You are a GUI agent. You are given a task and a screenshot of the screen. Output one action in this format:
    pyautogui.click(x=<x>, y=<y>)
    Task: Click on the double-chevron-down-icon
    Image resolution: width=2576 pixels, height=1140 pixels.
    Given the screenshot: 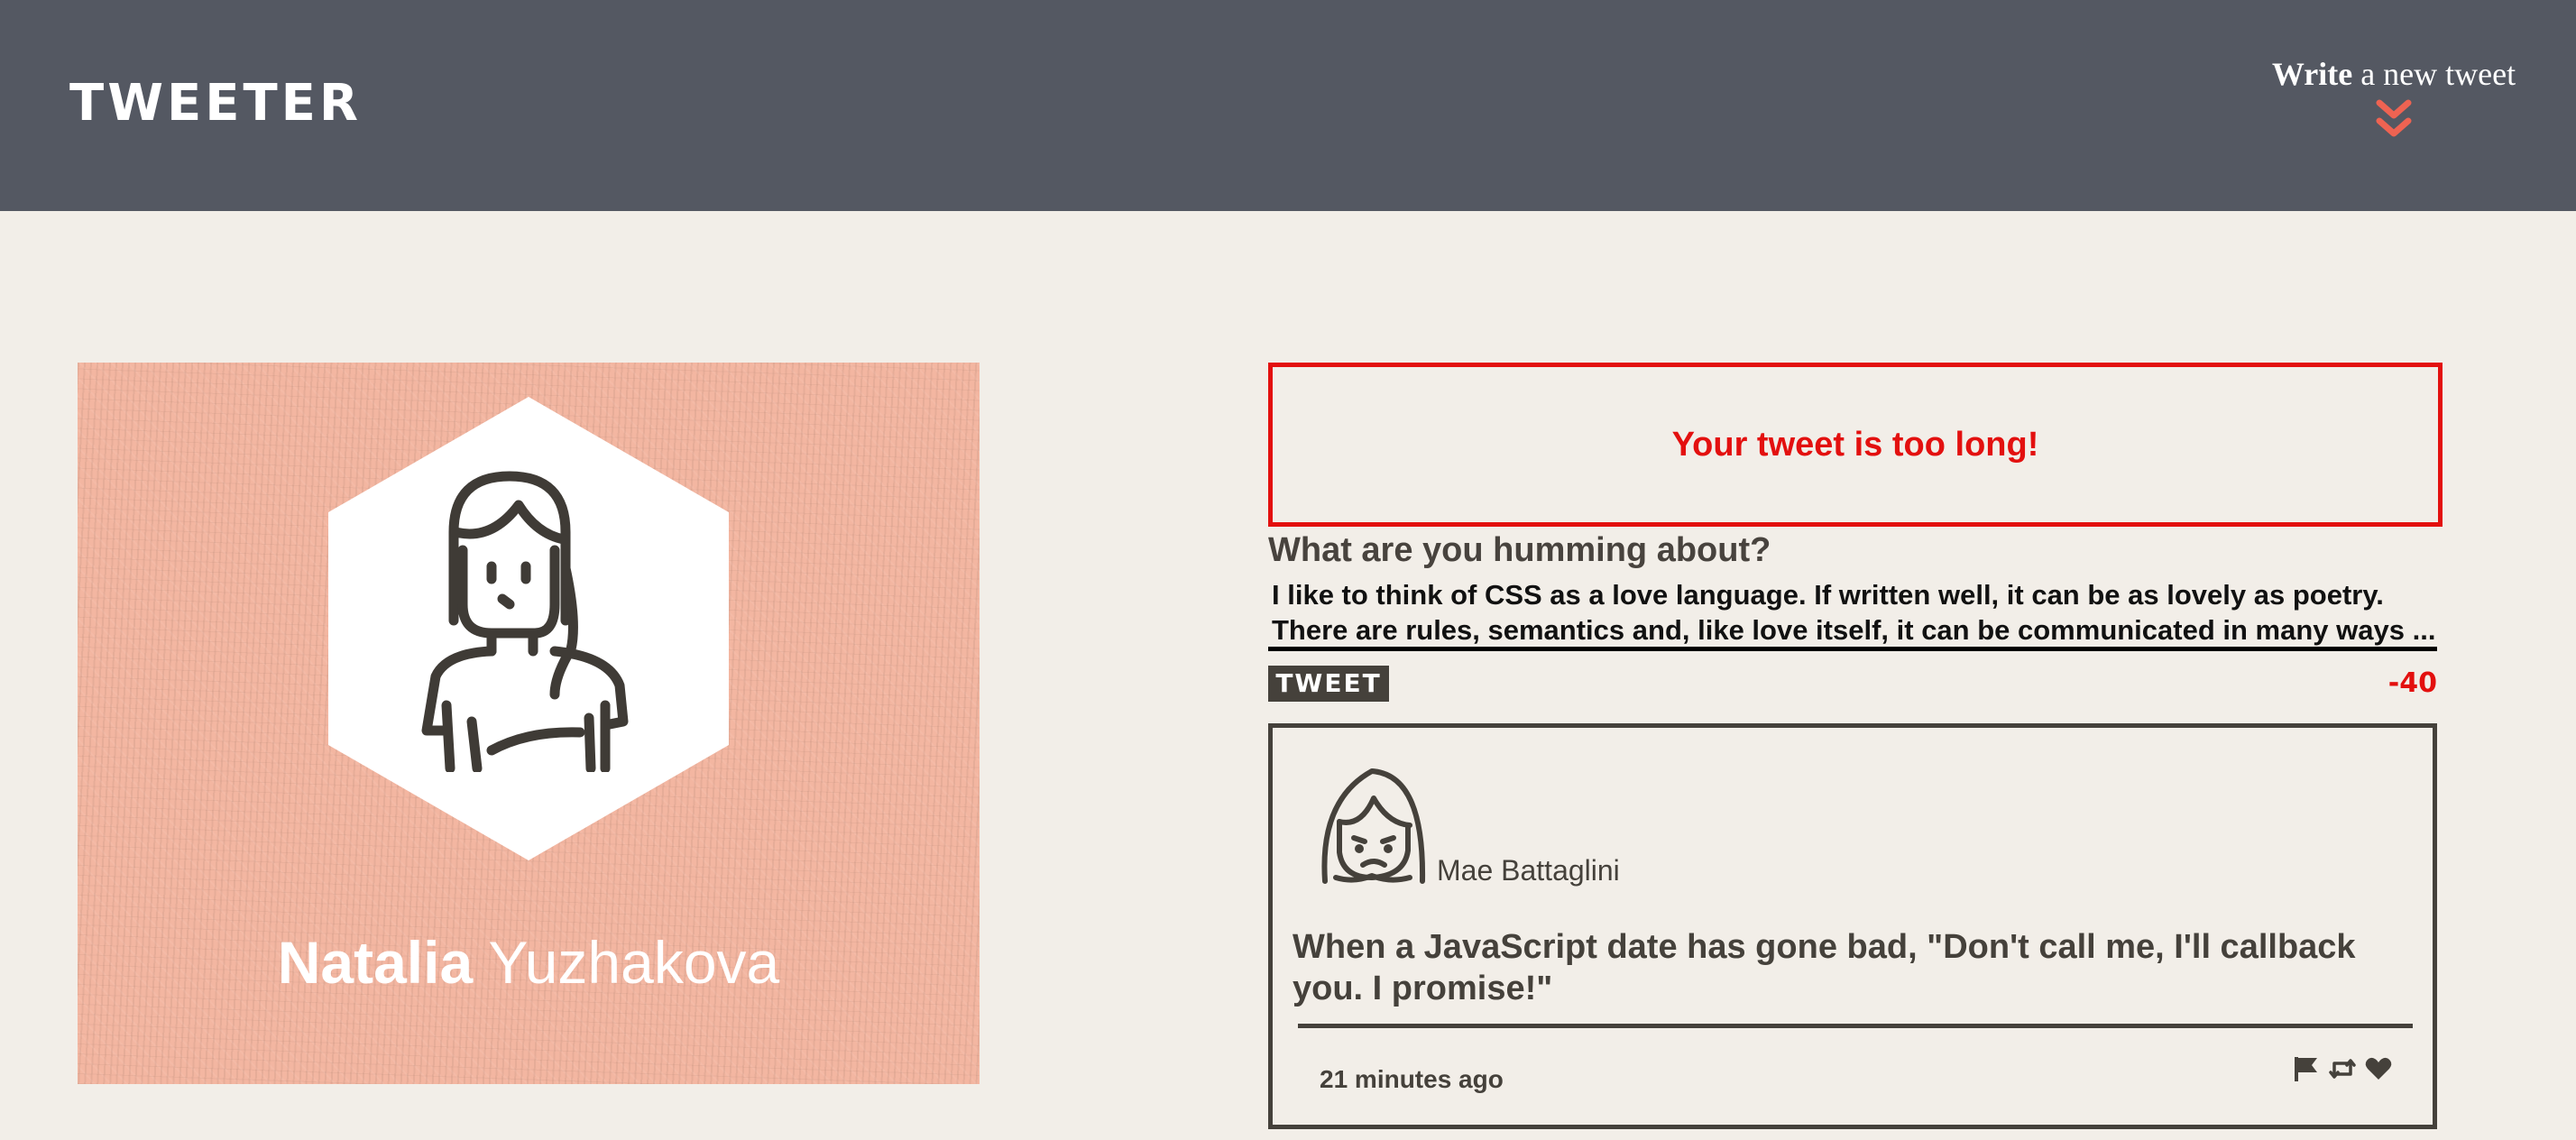 What is the action you would take?
    pyautogui.click(x=2394, y=118)
    